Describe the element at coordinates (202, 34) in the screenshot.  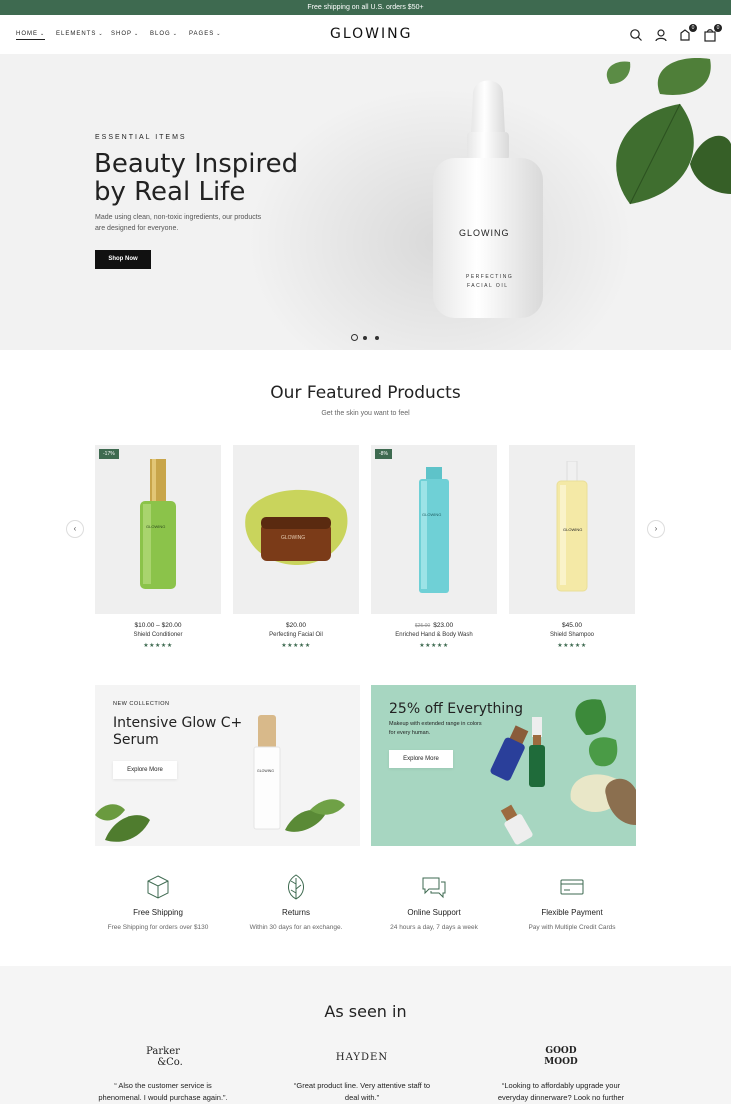
I see `nav-label: PAGES` at that location.